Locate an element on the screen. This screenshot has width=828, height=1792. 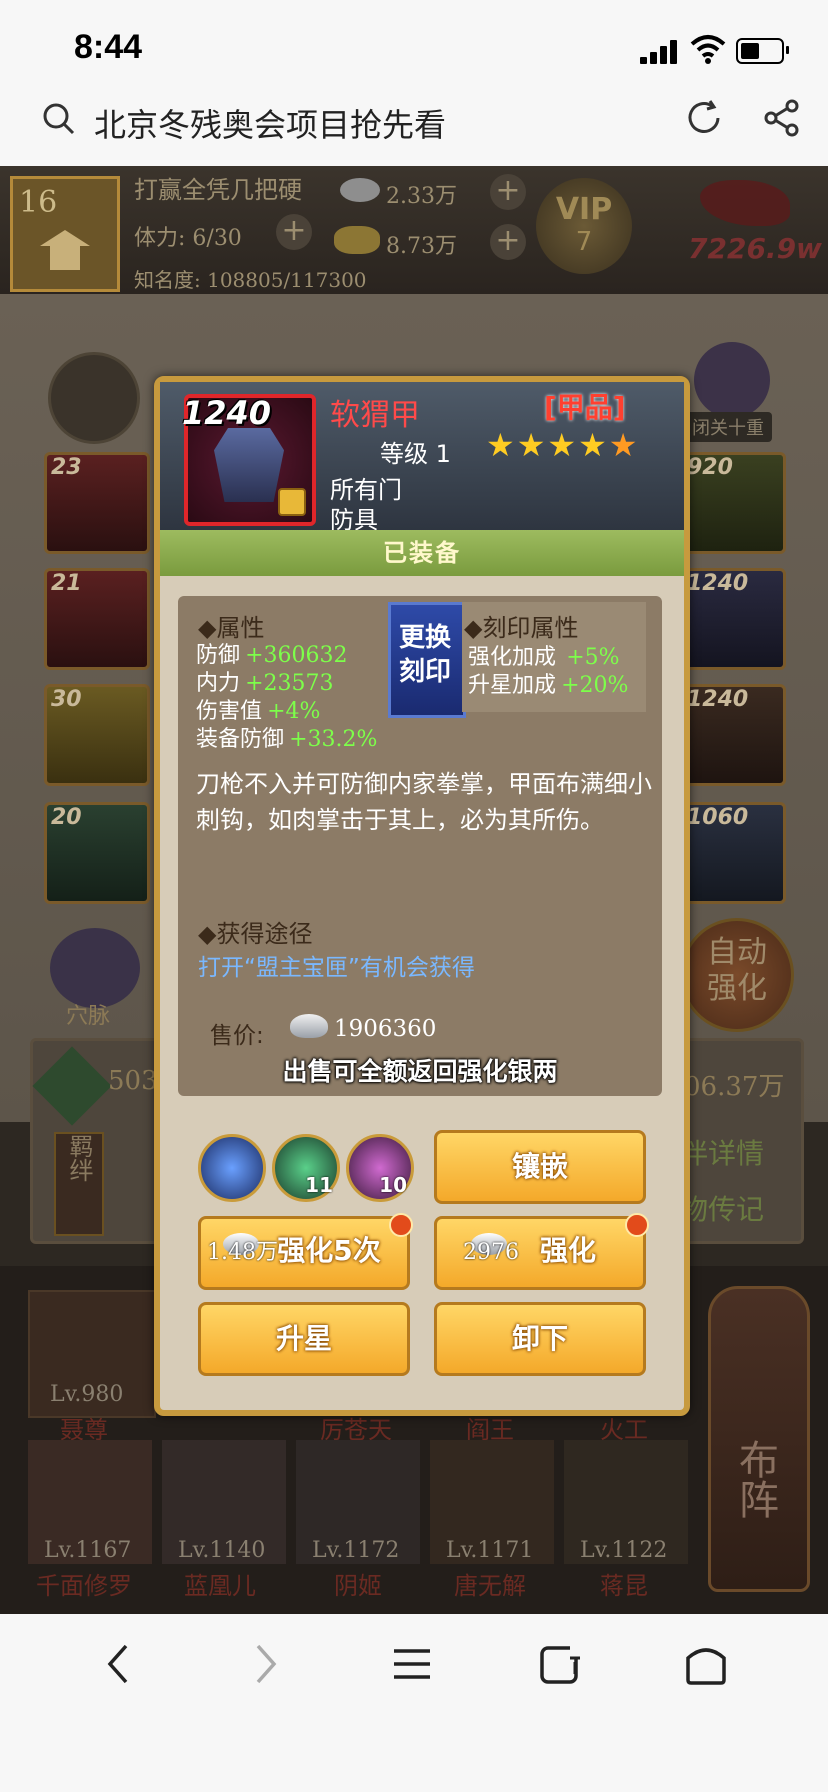
change-seal-button: 更换刻印 is located at coordinates (427, 660).